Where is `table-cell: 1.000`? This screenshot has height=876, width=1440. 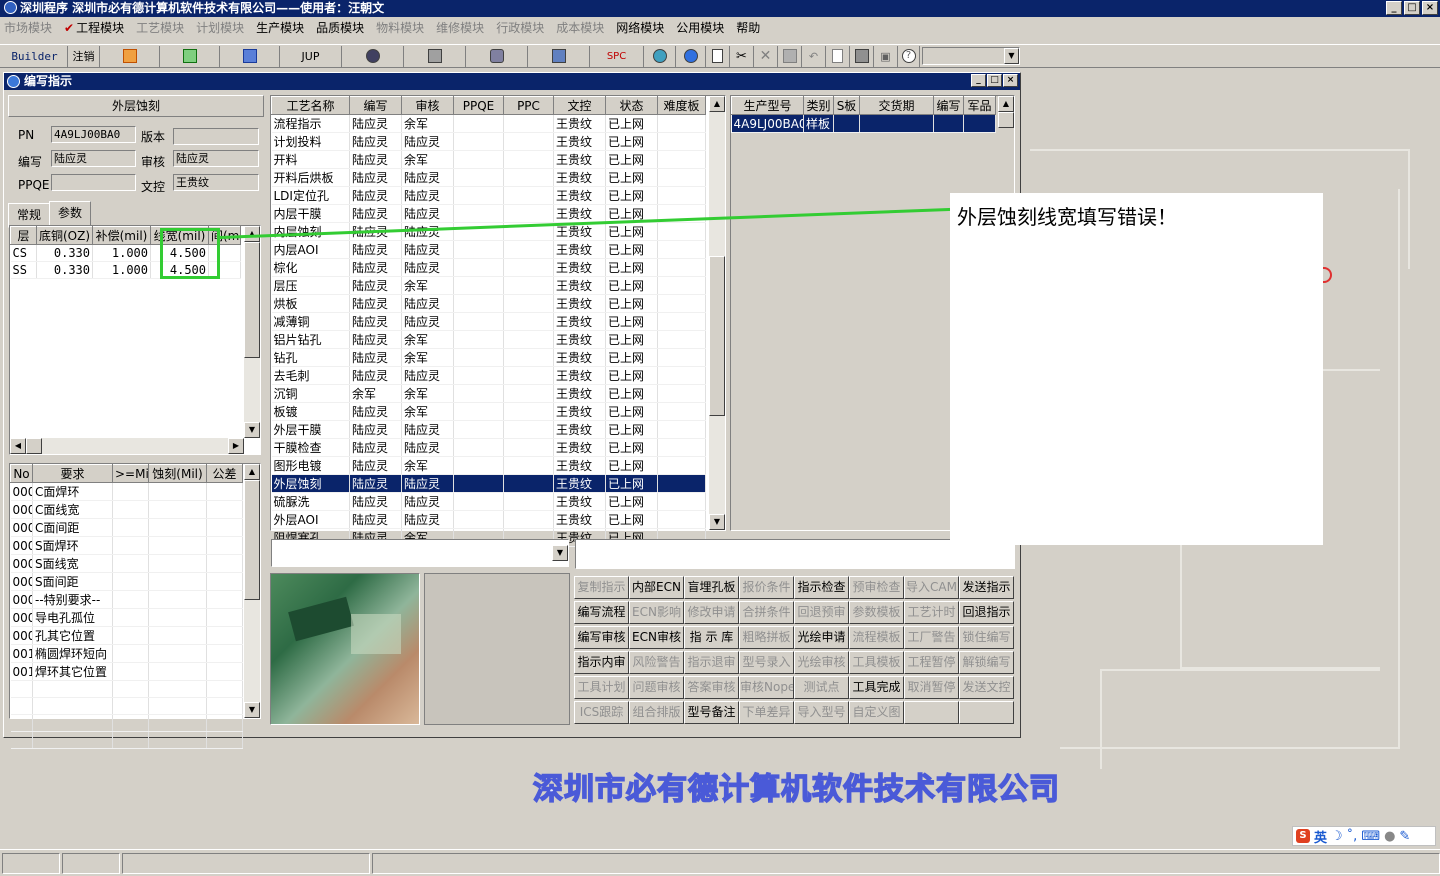
table-cell: 1.000 is located at coordinates (121, 270).